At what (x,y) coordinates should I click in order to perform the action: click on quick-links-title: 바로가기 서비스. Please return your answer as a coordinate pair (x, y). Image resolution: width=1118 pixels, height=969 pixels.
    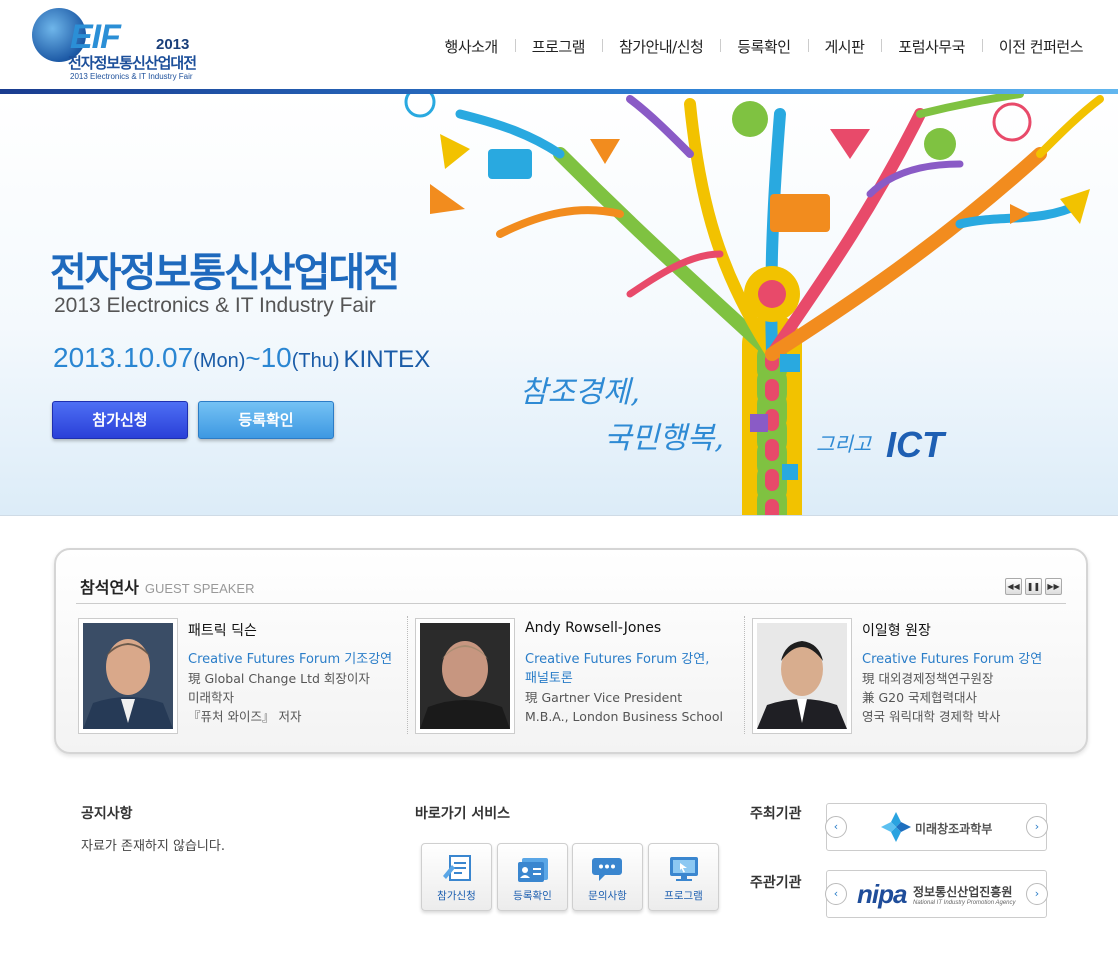
    Looking at the image, I should click on (463, 814).